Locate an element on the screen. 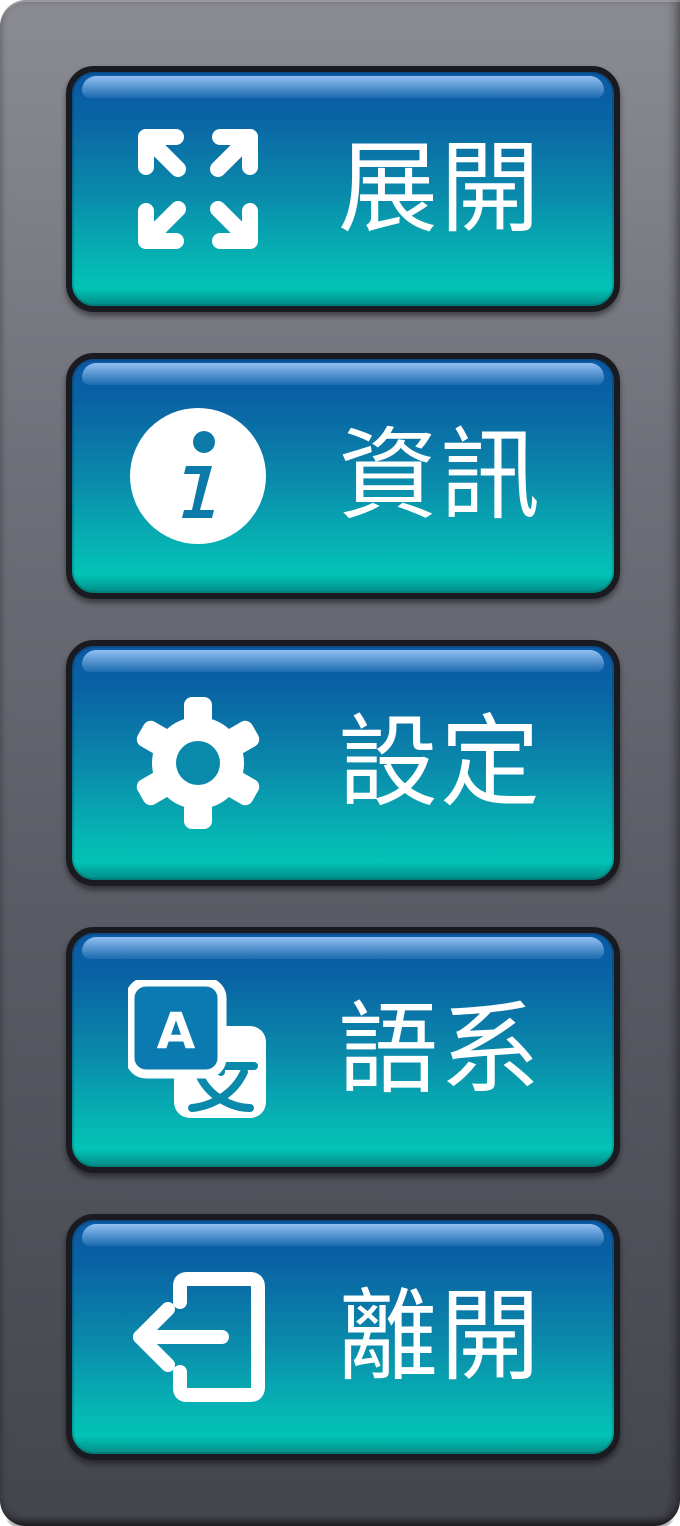 The width and height of the screenshot is (680, 1526). expand-button: 展開 is located at coordinates (343, 189).